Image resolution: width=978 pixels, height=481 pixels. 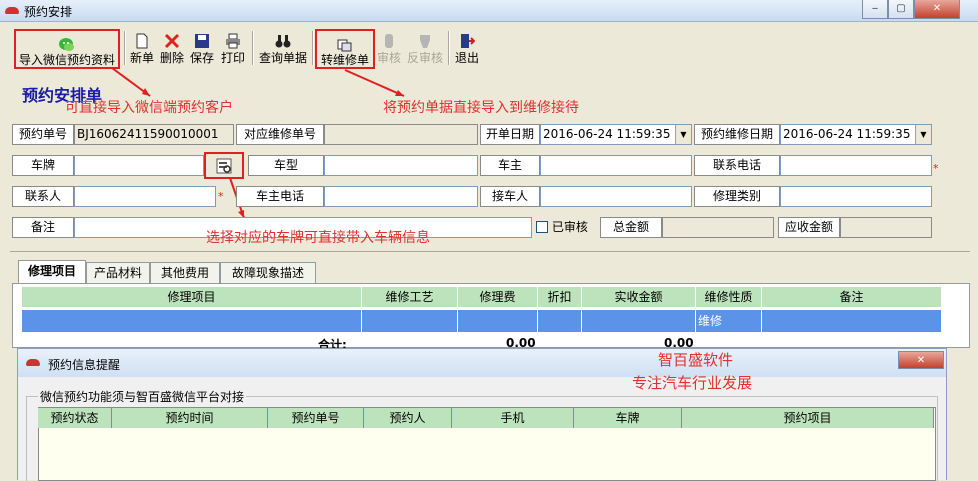 What do you see at coordinates (937, 9) in the screenshot?
I see `close-button: ✕` at bounding box center [937, 9].